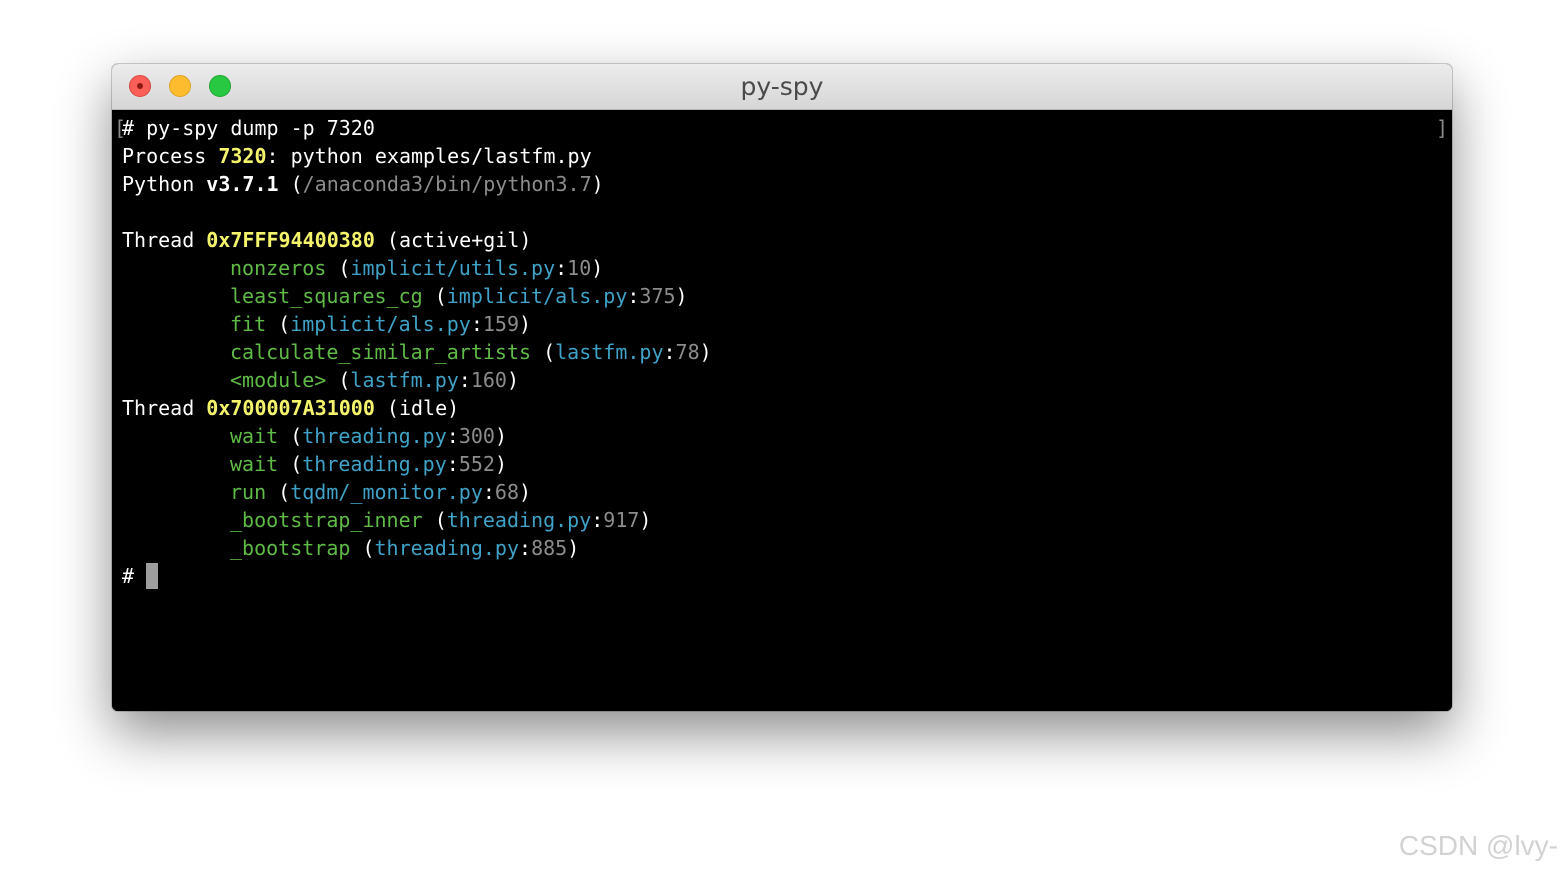 This screenshot has width=1564, height=872. What do you see at coordinates (579, 268) in the screenshot?
I see `frame-line: 10` at bounding box center [579, 268].